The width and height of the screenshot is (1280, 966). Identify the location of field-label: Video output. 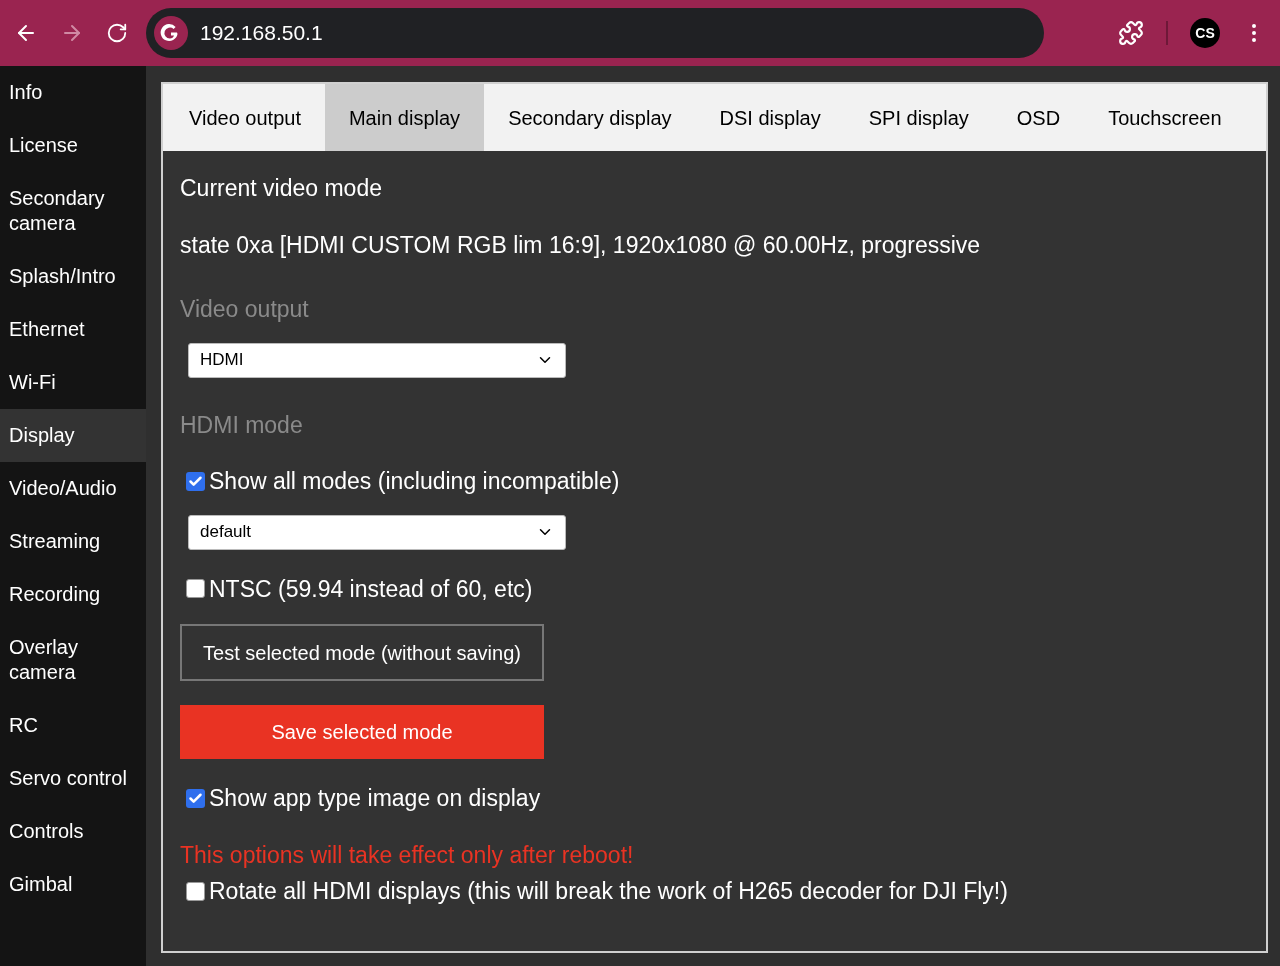
(244, 309).